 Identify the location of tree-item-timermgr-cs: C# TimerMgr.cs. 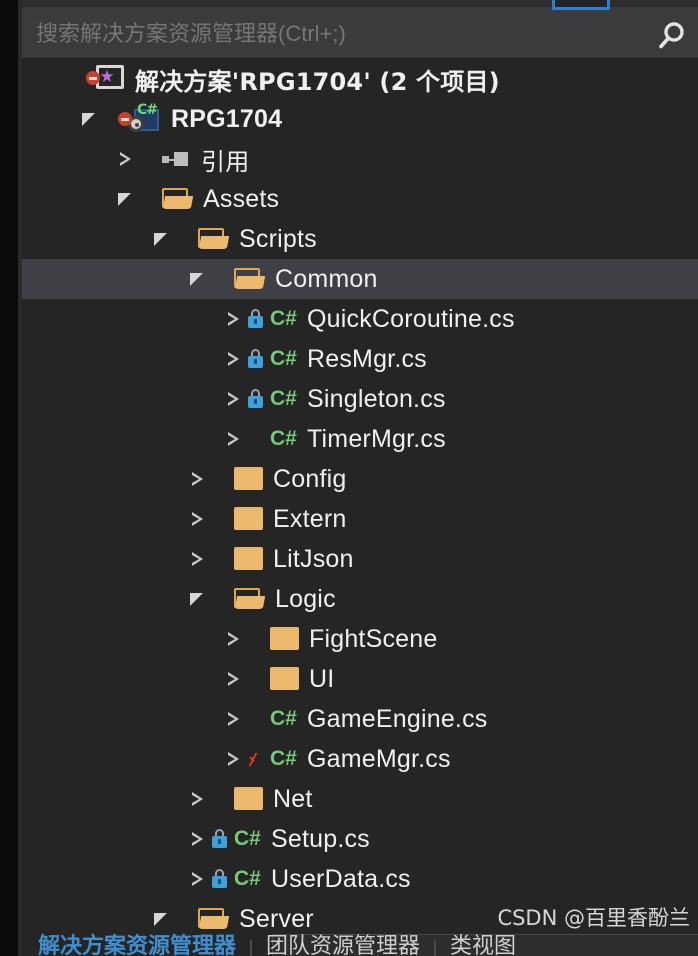
(360, 439).